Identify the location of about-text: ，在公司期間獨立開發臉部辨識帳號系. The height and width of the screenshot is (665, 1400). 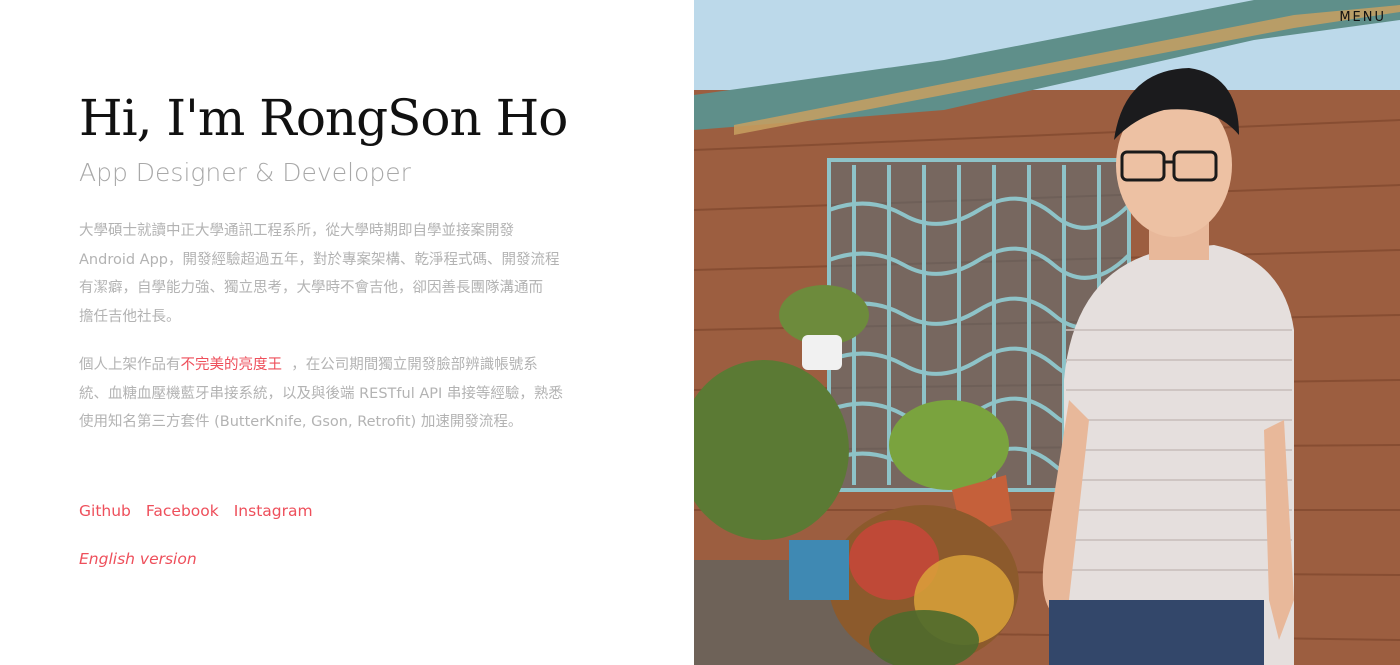
(414, 365).